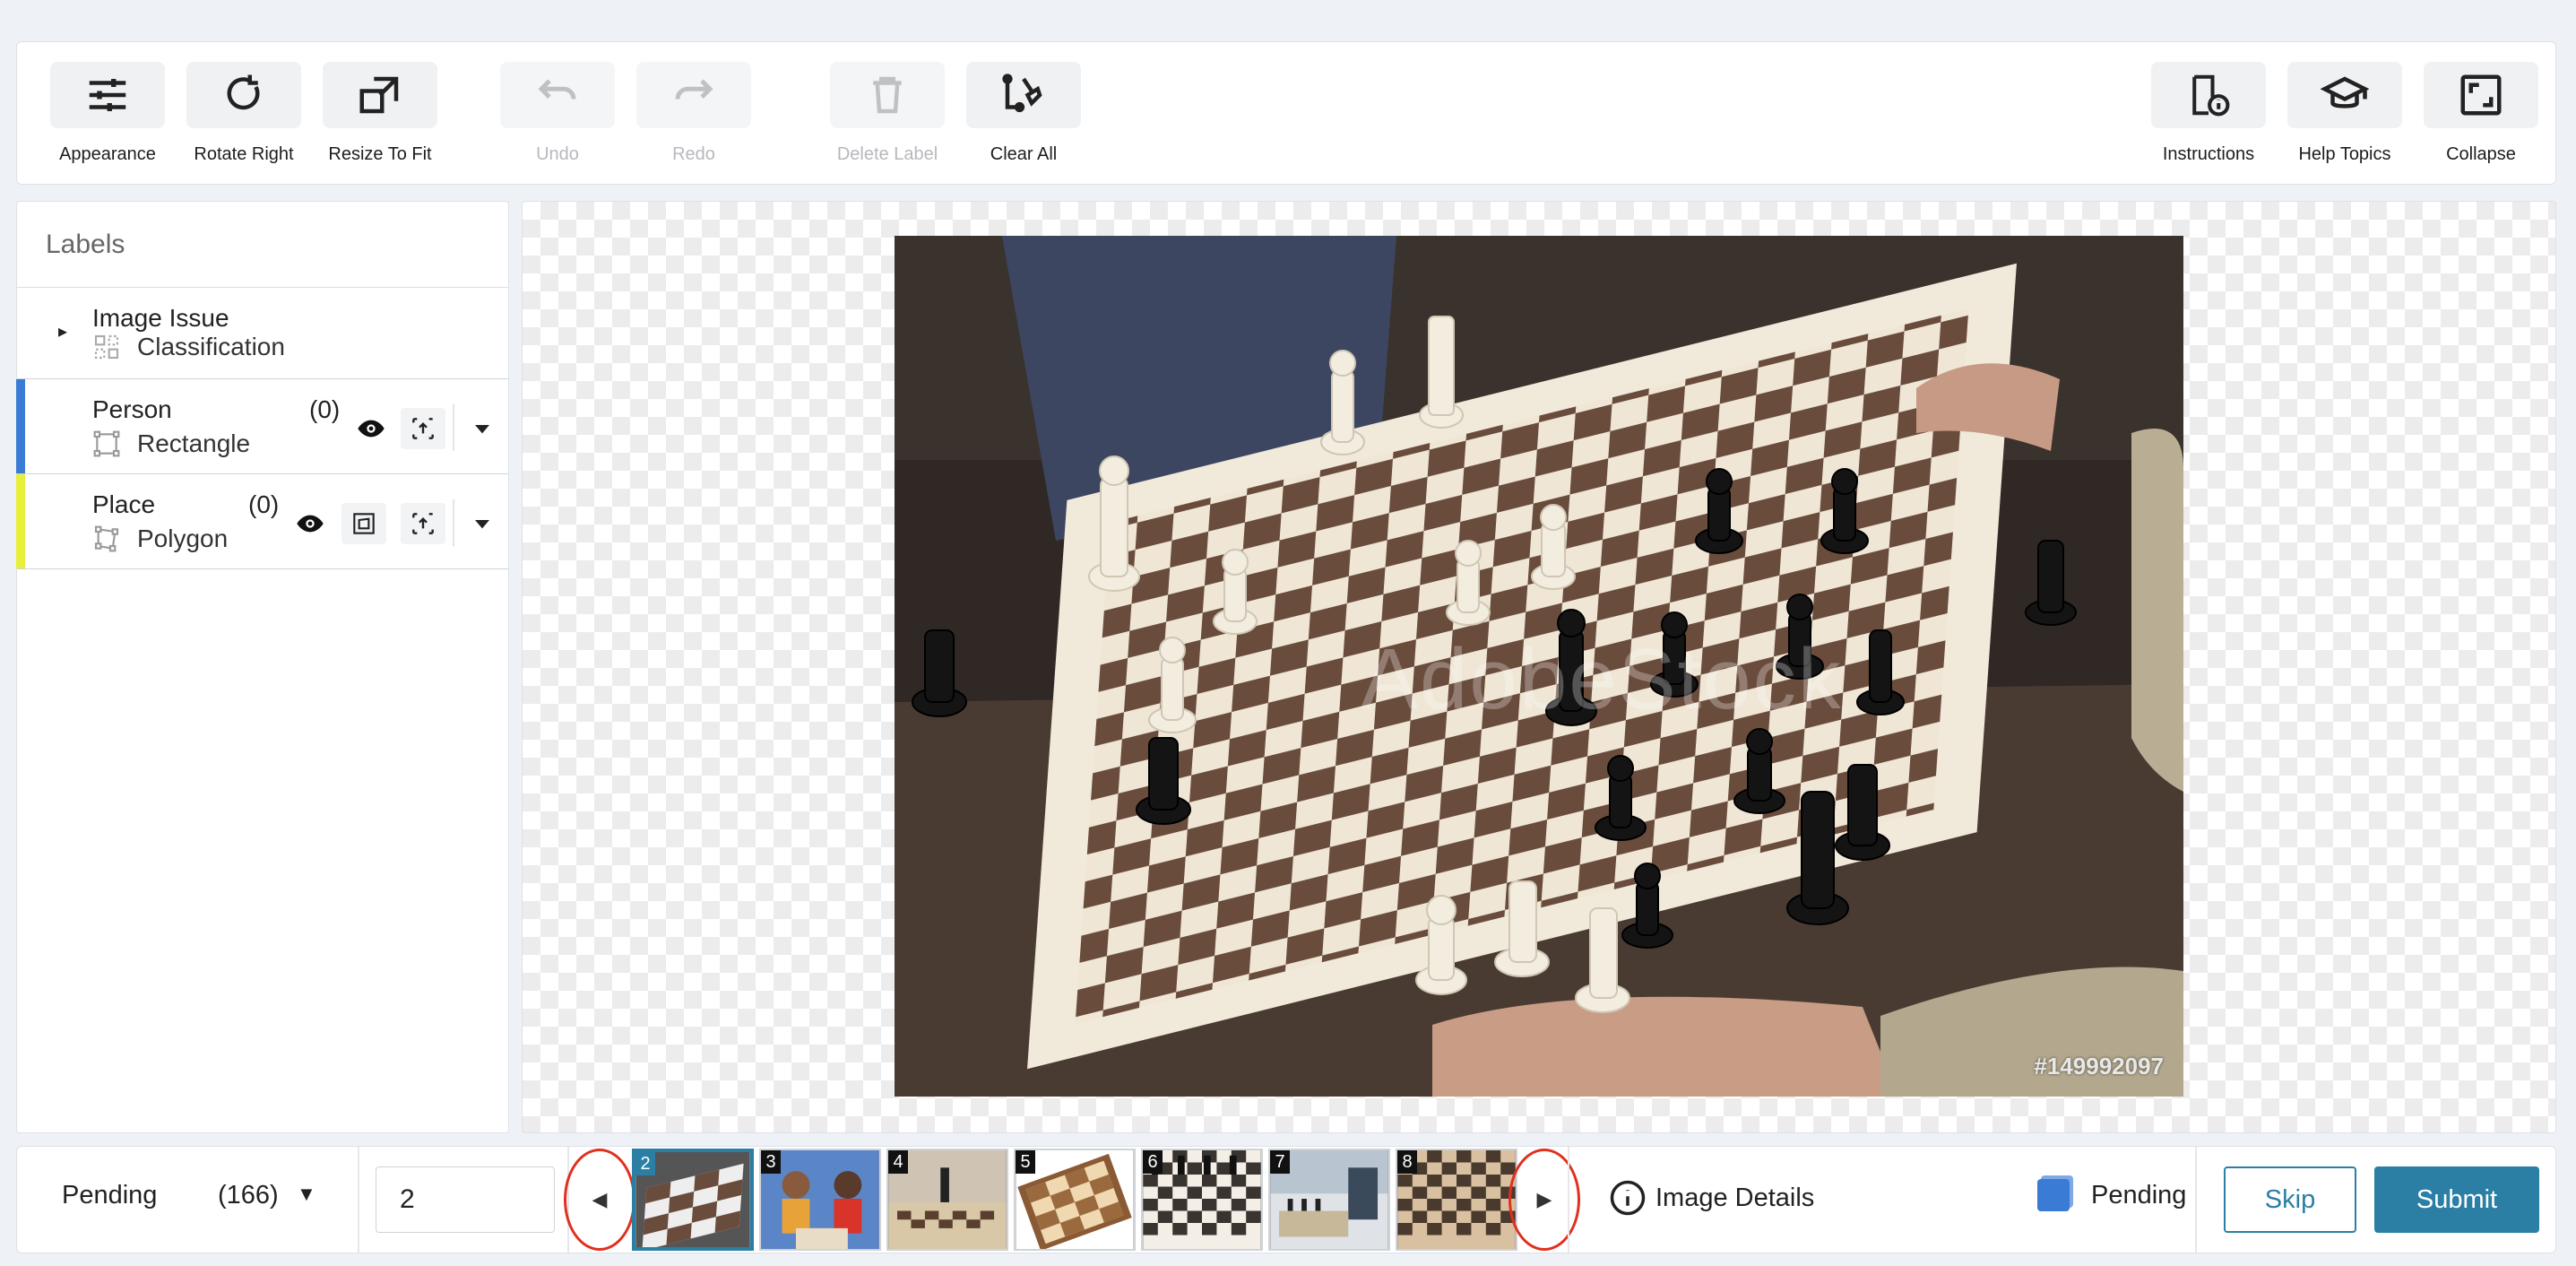  Describe the element at coordinates (2481, 95) in the screenshot. I see `collapse-icon` at that location.